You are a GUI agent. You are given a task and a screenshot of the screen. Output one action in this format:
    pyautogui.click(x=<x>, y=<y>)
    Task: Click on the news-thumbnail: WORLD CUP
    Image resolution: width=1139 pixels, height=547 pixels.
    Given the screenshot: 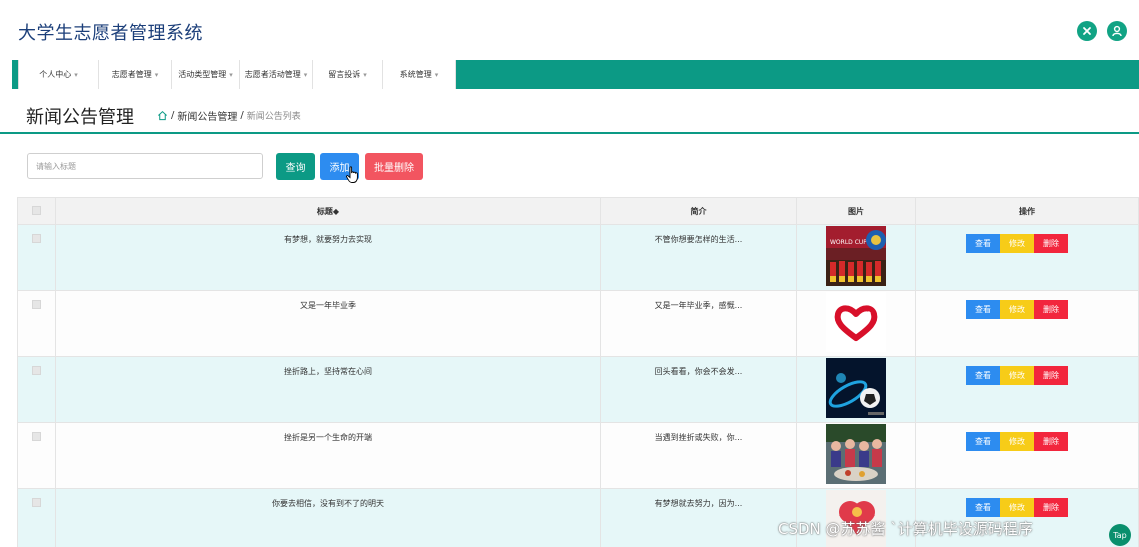 What is the action you would take?
    pyautogui.click(x=856, y=256)
    